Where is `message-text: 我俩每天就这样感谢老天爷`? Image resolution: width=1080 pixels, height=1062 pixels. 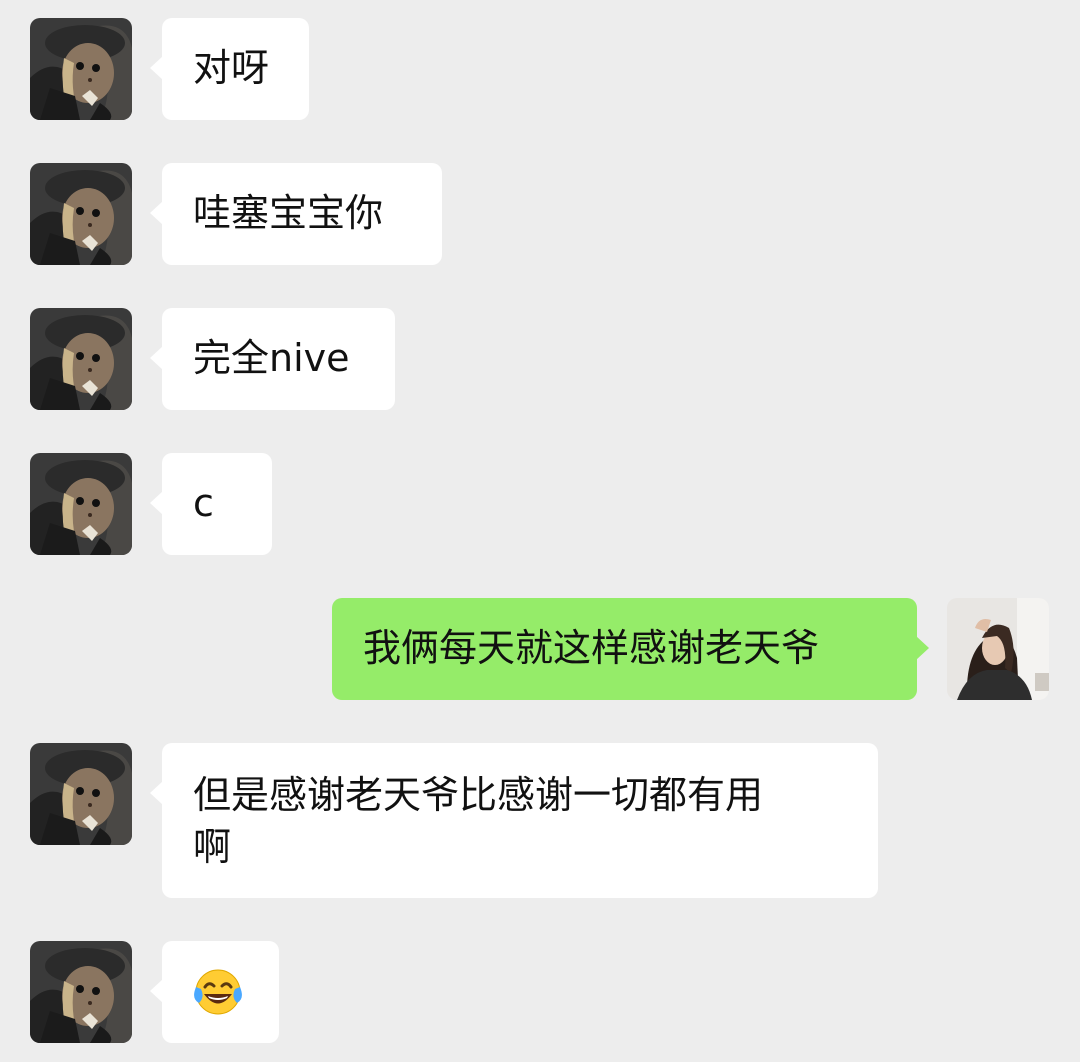
message-text: 我俩每天就这样感谢老天爷 is located at coordinates (591, 648).